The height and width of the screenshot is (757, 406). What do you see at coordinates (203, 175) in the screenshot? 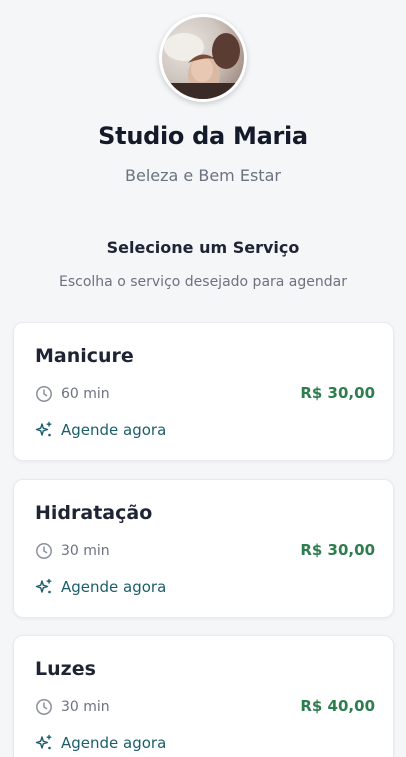
I see `shop-tagline: Beleza e Bem Estar` at bounding box center [203, 175].